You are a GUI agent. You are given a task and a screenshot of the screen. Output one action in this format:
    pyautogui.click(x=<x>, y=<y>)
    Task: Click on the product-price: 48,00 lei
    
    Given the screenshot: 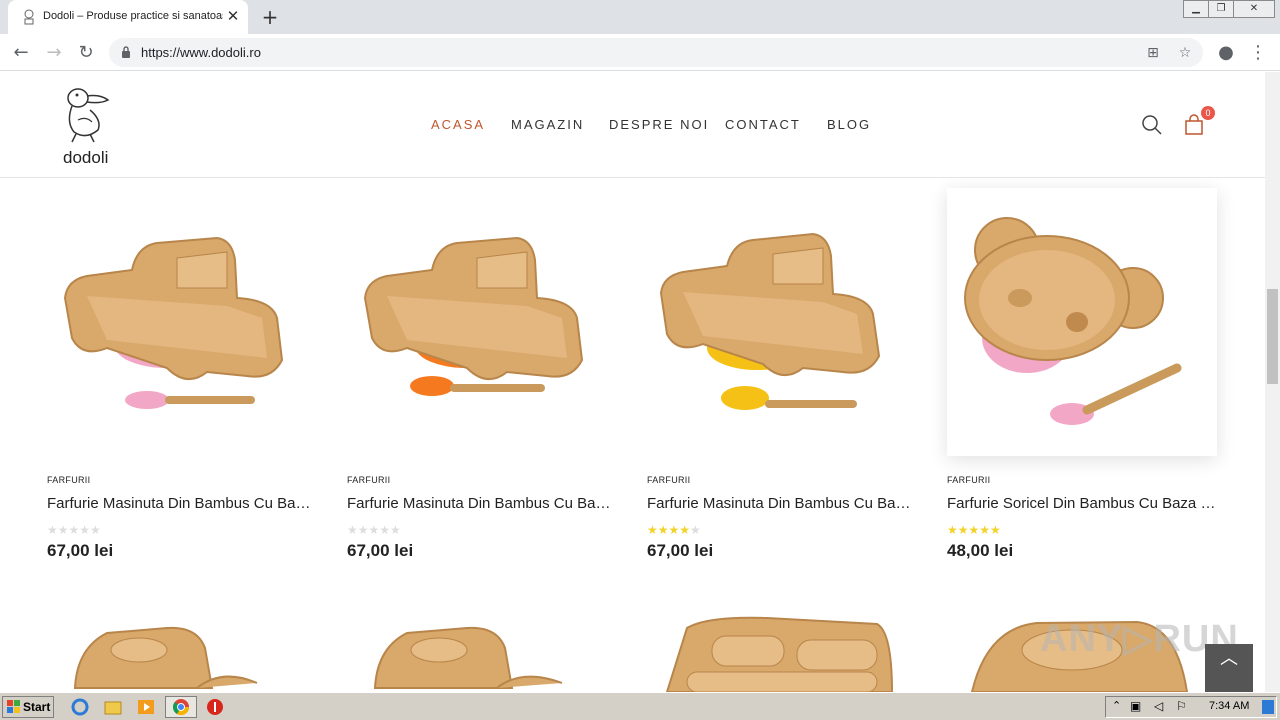 What is the action you would take?
    pyautogui.click(x=980, y=550)
    